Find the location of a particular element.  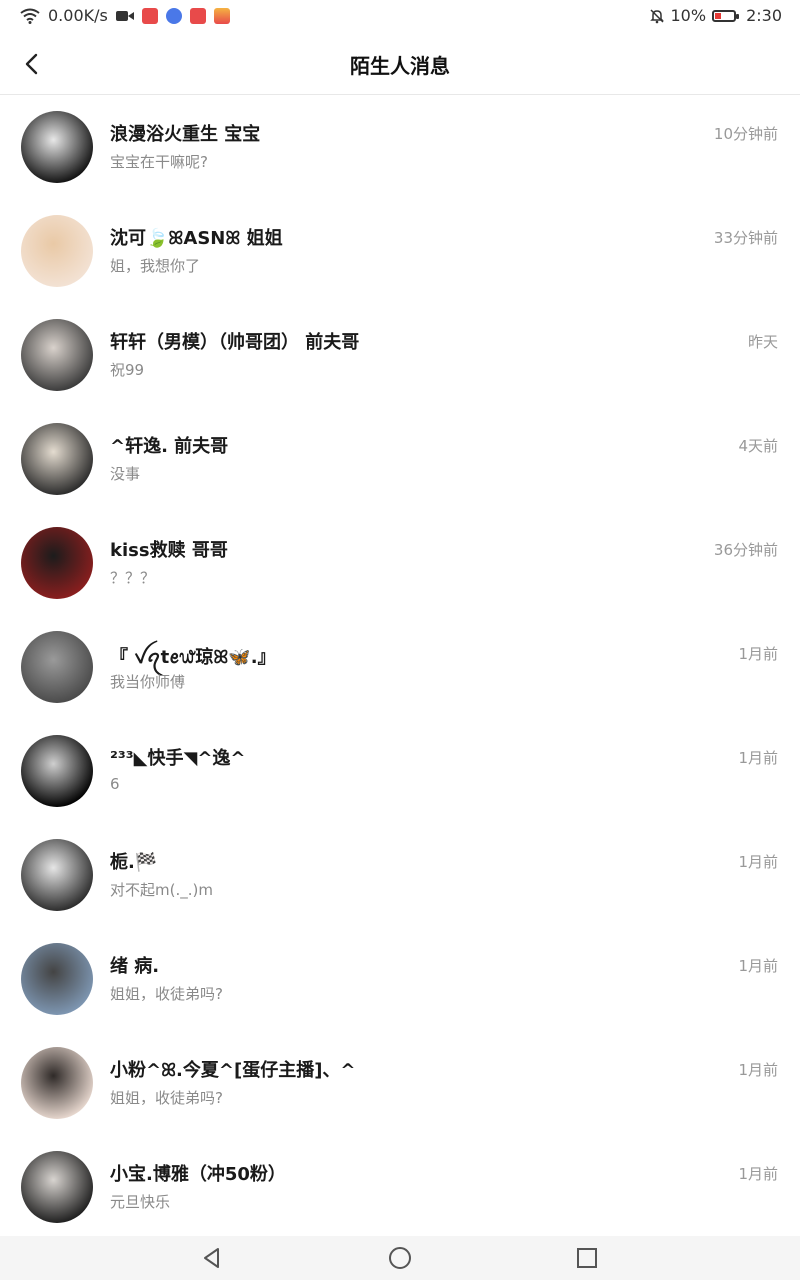

conversation-row: 沈可🍃ꕤASNꕤ 姐姐 姐，我想你了 33分钟前 is located at coordinates (400, 252).